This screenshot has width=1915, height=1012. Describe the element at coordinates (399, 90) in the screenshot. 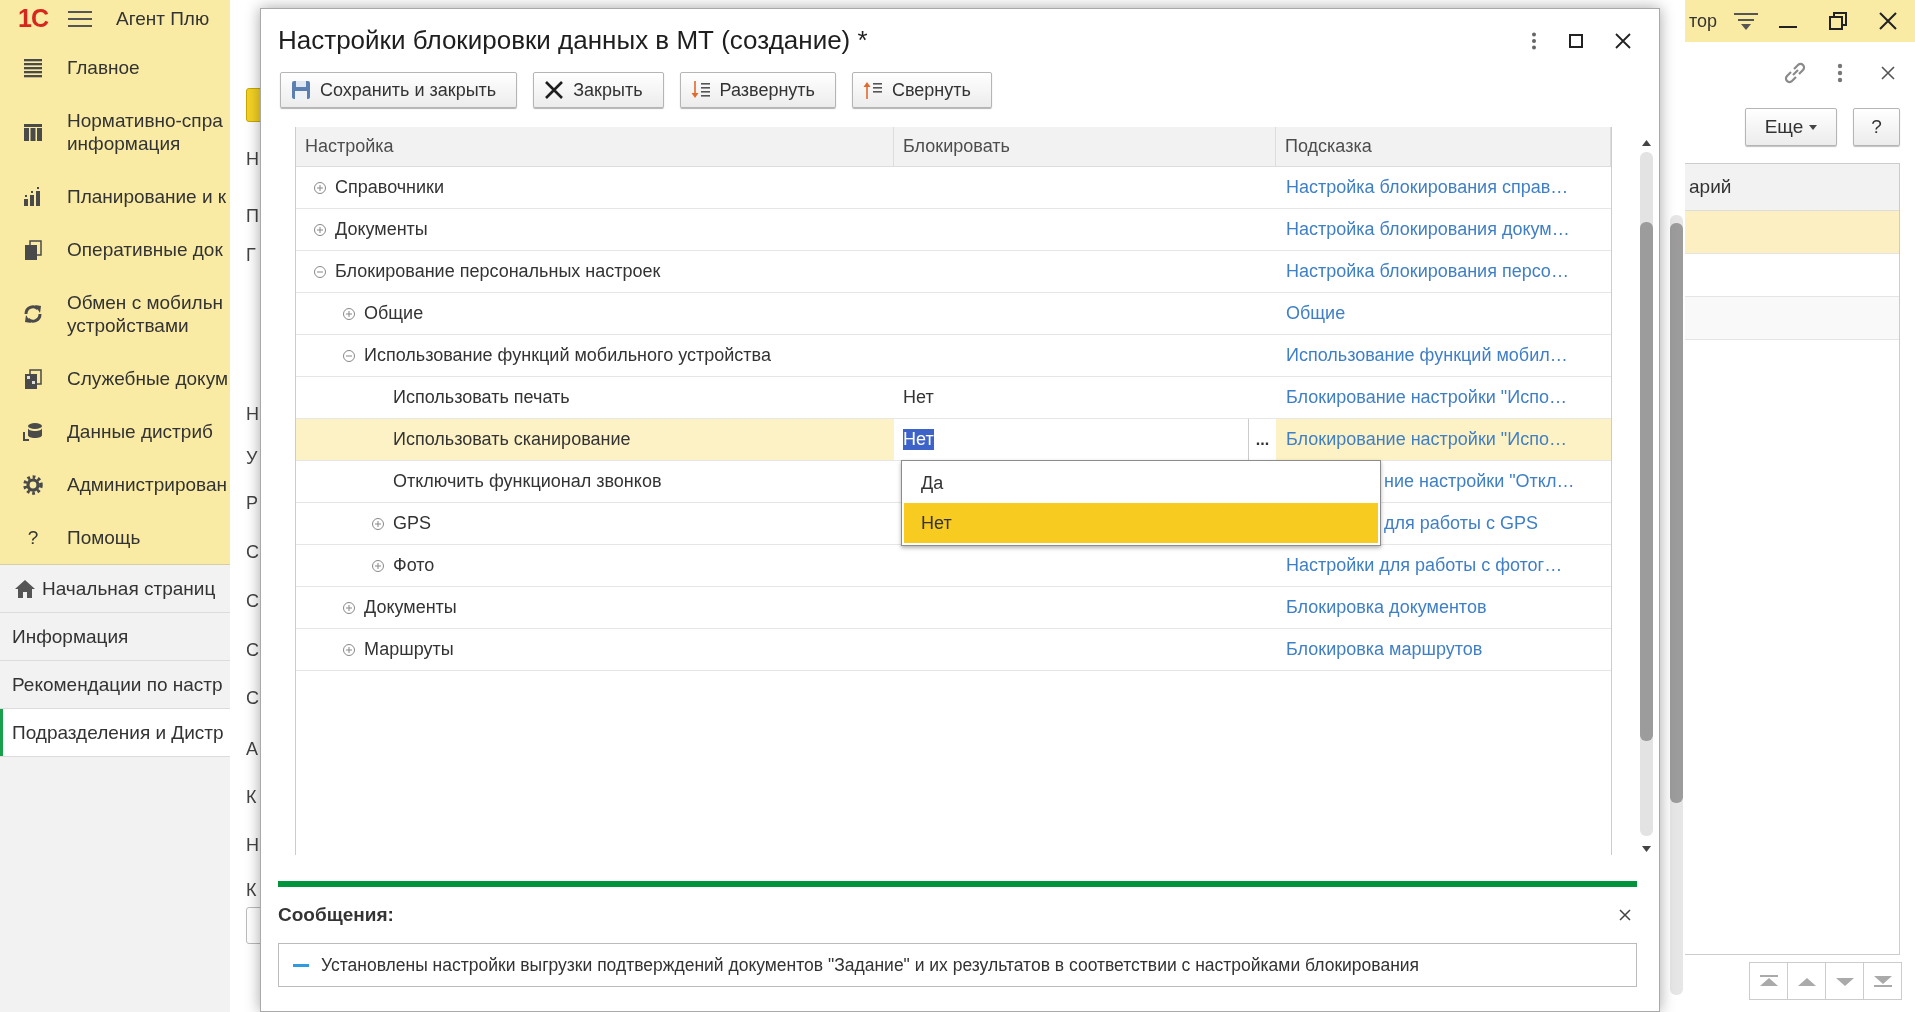

I see `toolbar-button: Сохранить и закрыть` at that location.